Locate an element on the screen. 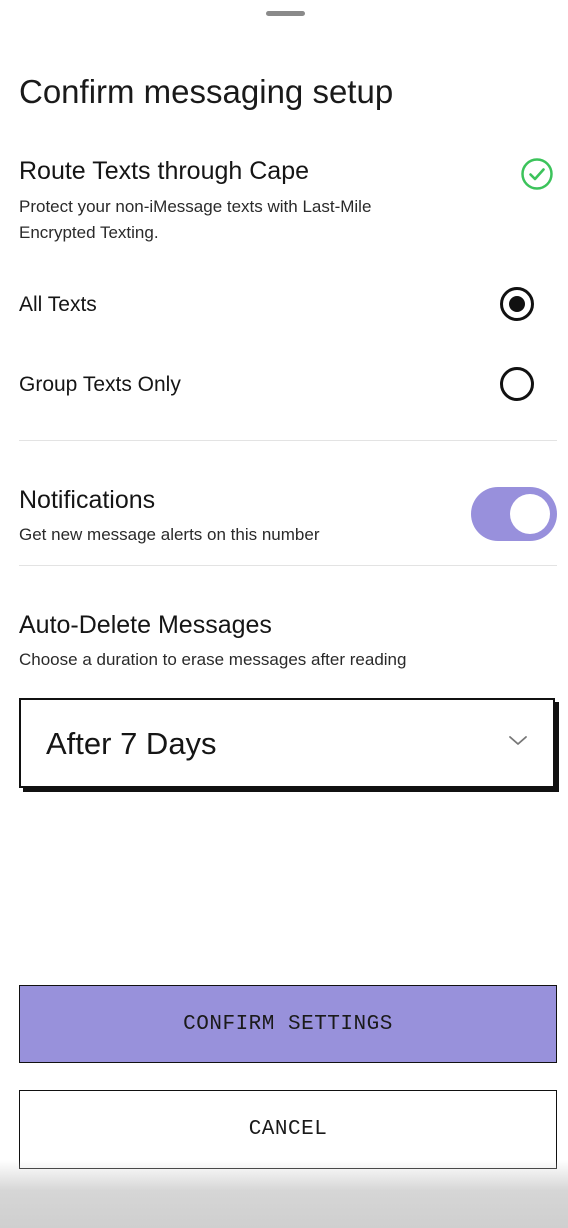 Image resolution: width=568 pixels, height=1228 pixels. confirm-settings-button: CONFIRM SETTINGS is located at coordinates (288, 1024).